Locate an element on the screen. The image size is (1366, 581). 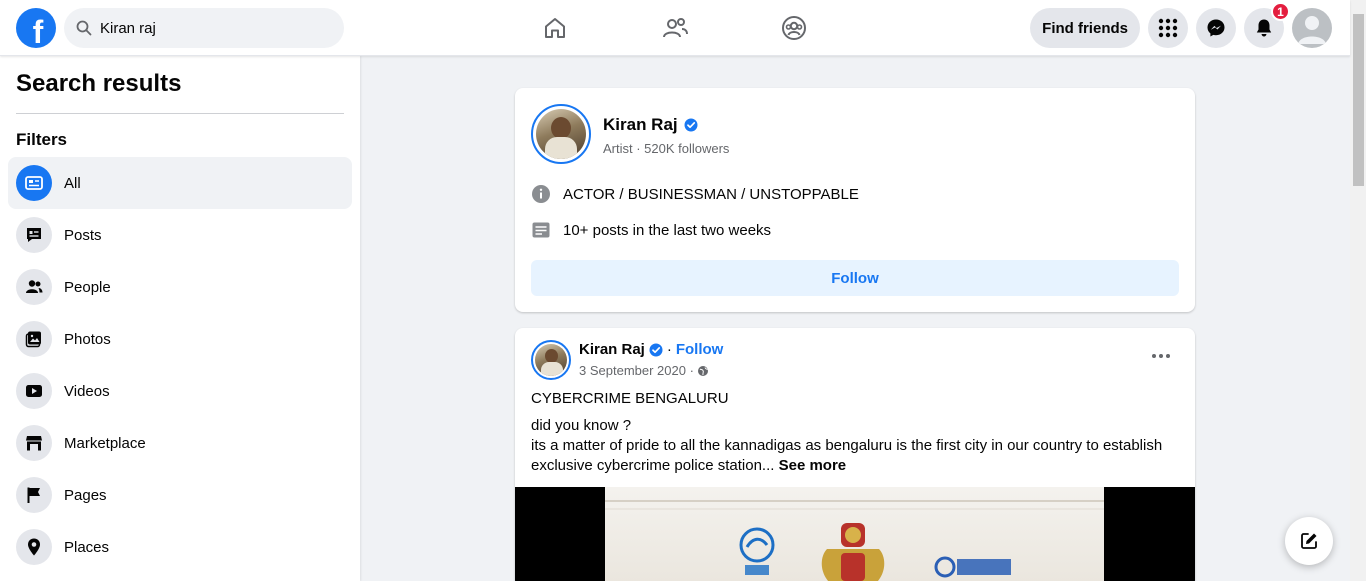
filter-label: People is located at coordinates (87, 287).